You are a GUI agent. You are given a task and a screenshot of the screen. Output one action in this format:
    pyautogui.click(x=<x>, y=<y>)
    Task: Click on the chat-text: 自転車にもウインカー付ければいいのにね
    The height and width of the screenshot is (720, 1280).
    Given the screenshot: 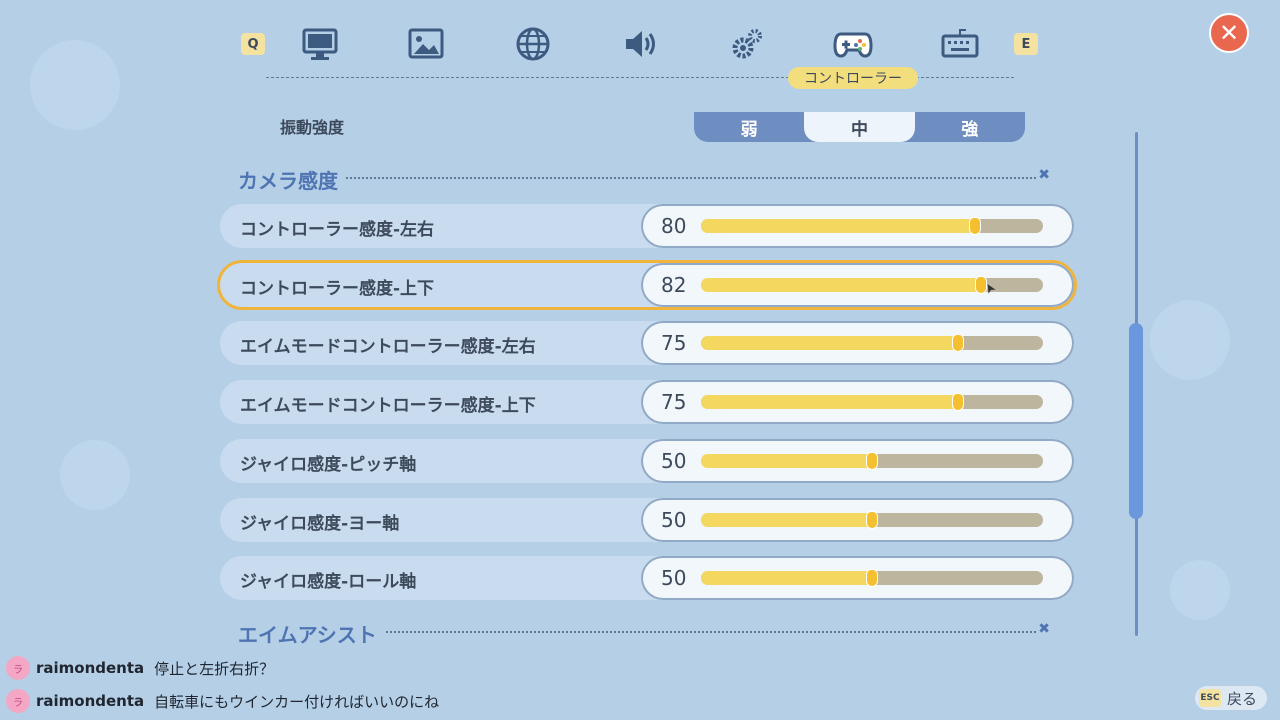 What is the action you would take?
    pyautogui.click(x=297, y=701)
    